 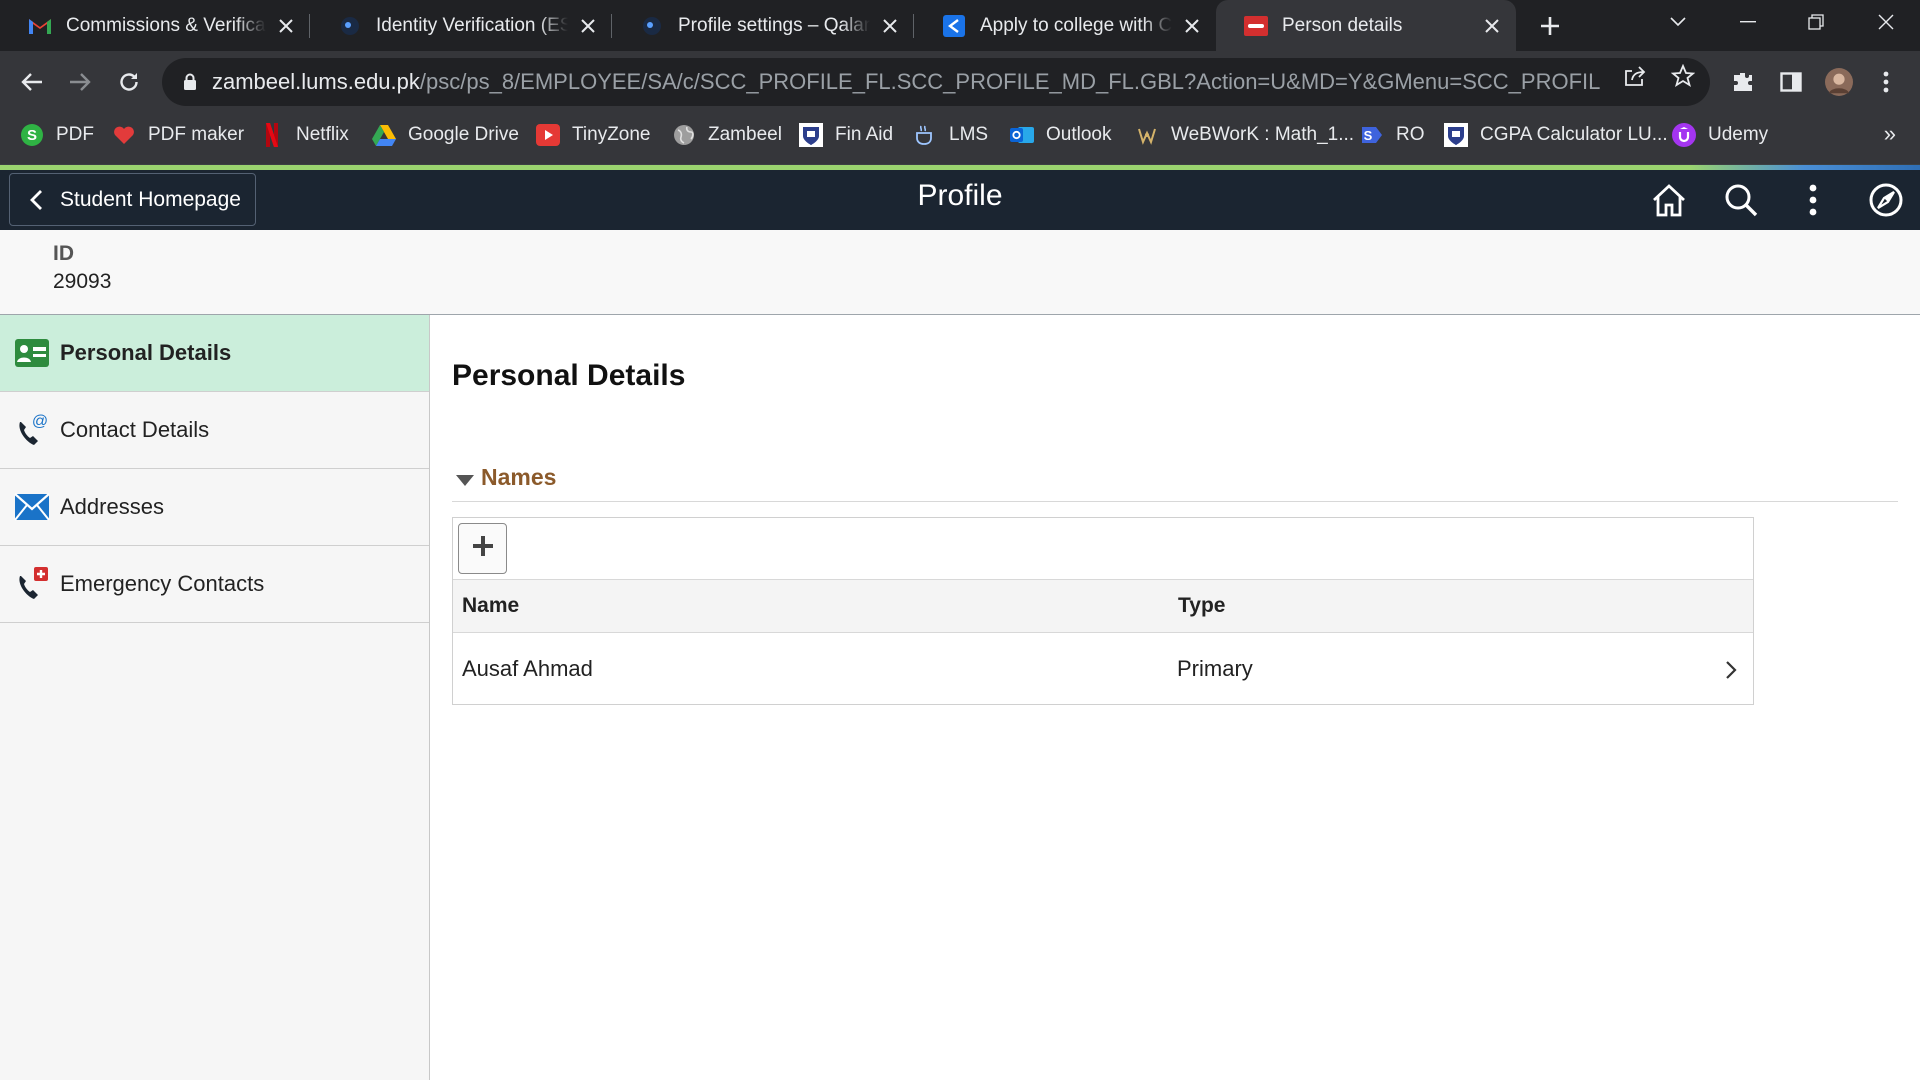 I want to click on browser-tab-commonapp: Apply to college with Con, so click(x=1065, y=25).